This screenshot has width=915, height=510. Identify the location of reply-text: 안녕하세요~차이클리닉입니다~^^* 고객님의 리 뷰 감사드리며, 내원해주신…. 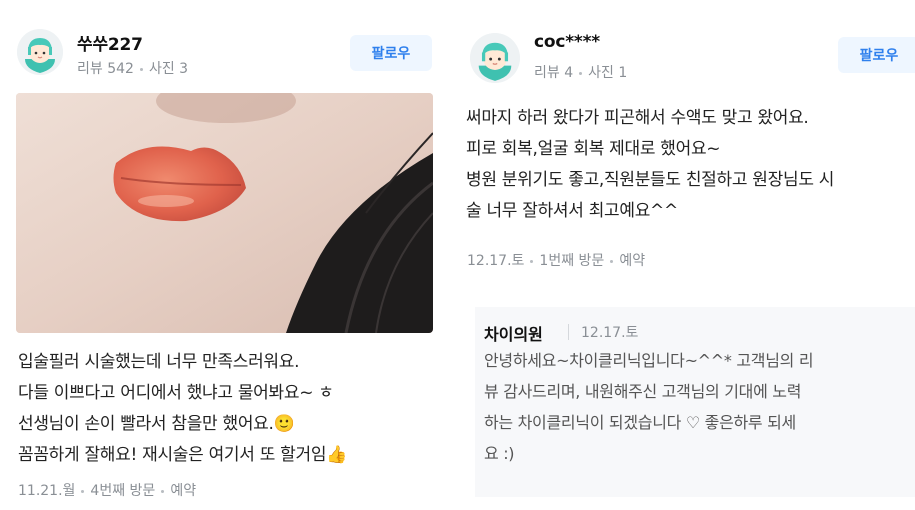
(649, 407).